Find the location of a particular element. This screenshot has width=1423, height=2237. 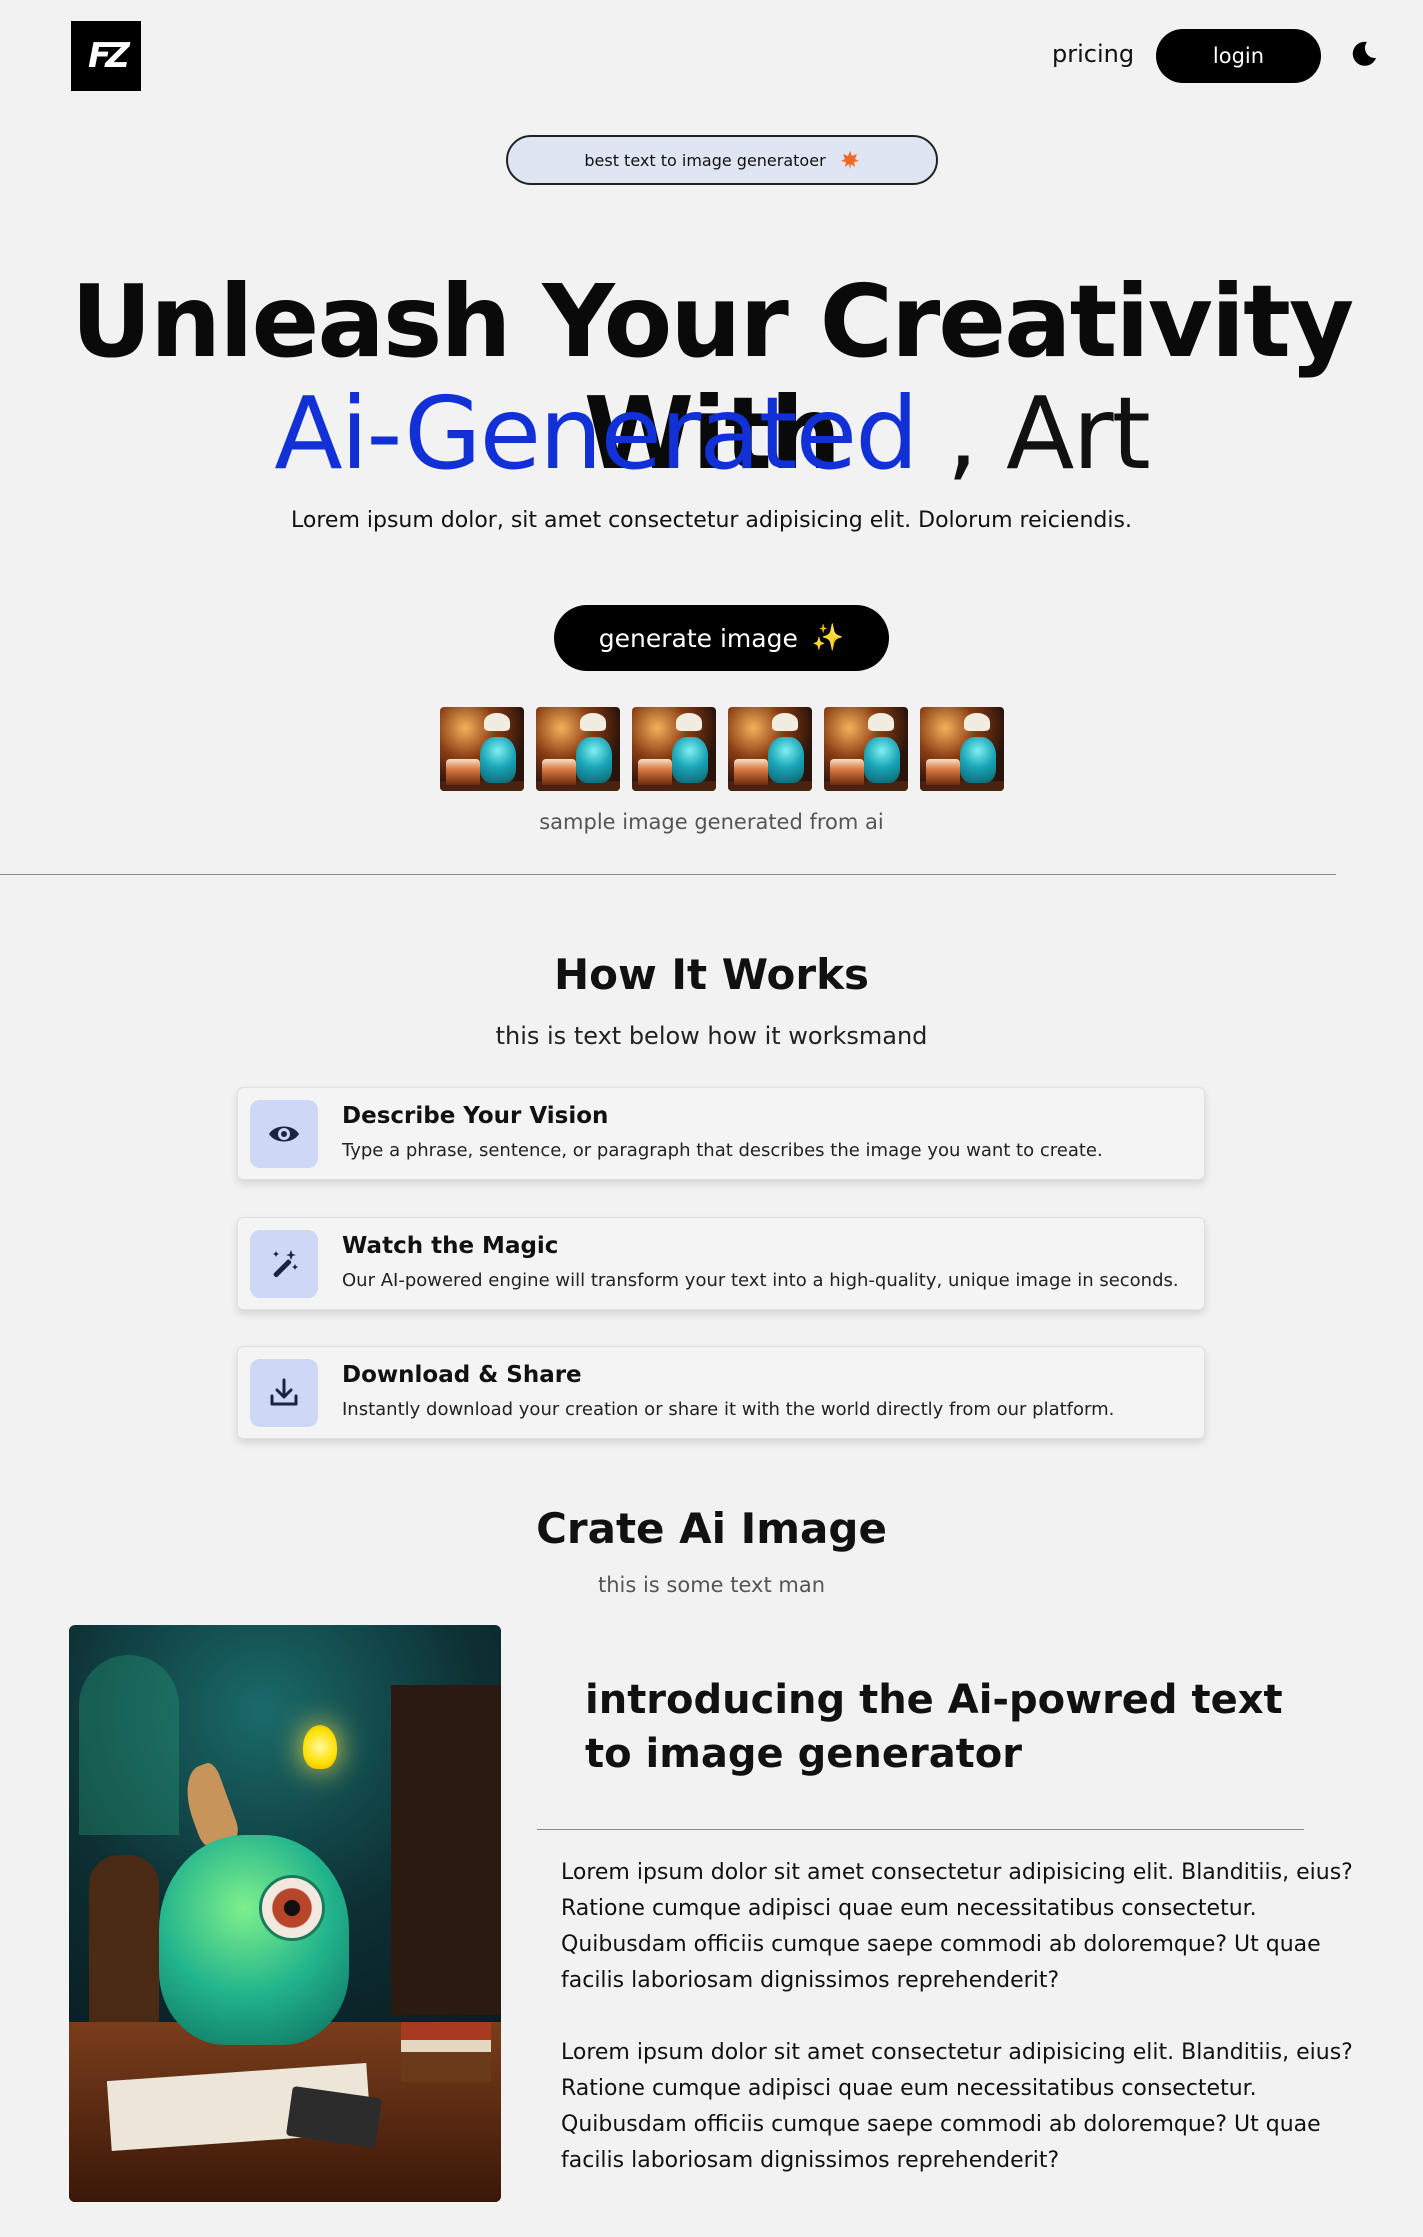

logo-mark: FZ is located at coordinates (106, 56).